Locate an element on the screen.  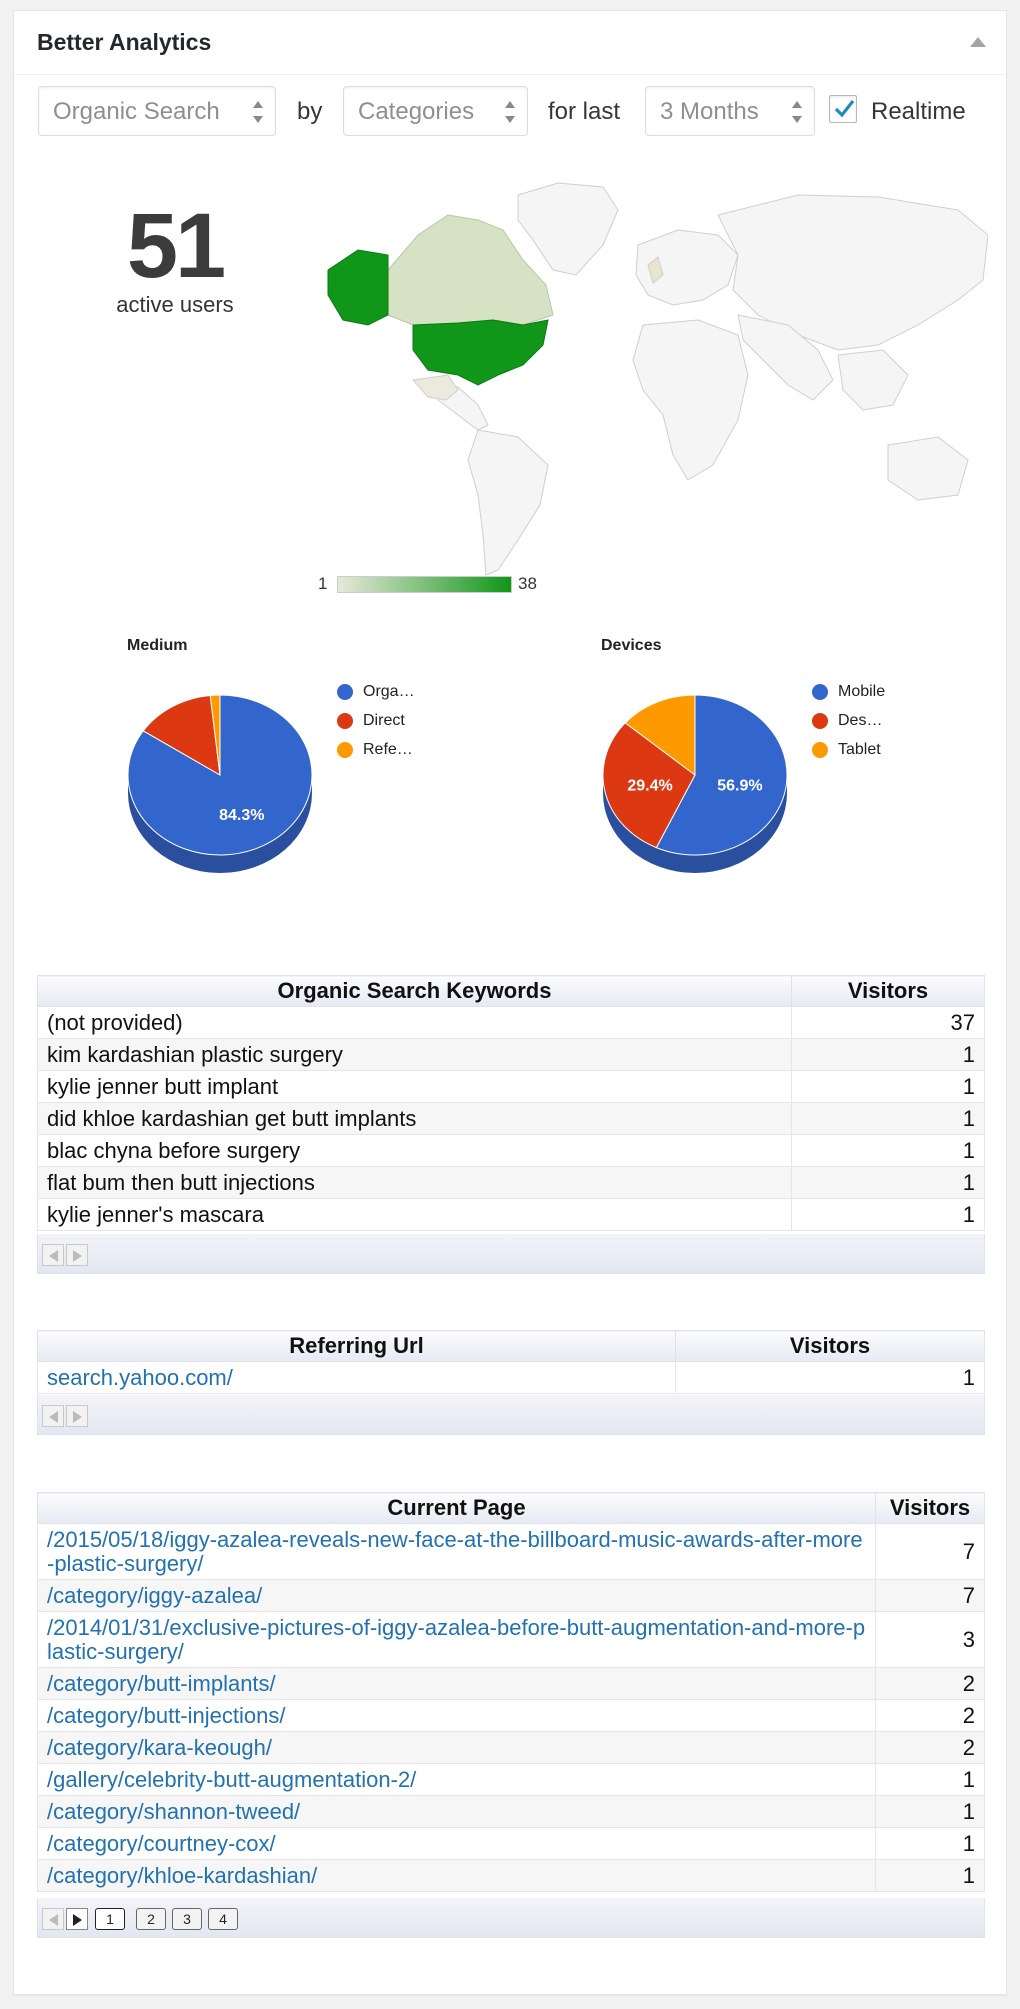
active-users-label: active users is located at coordinates (175, 304).